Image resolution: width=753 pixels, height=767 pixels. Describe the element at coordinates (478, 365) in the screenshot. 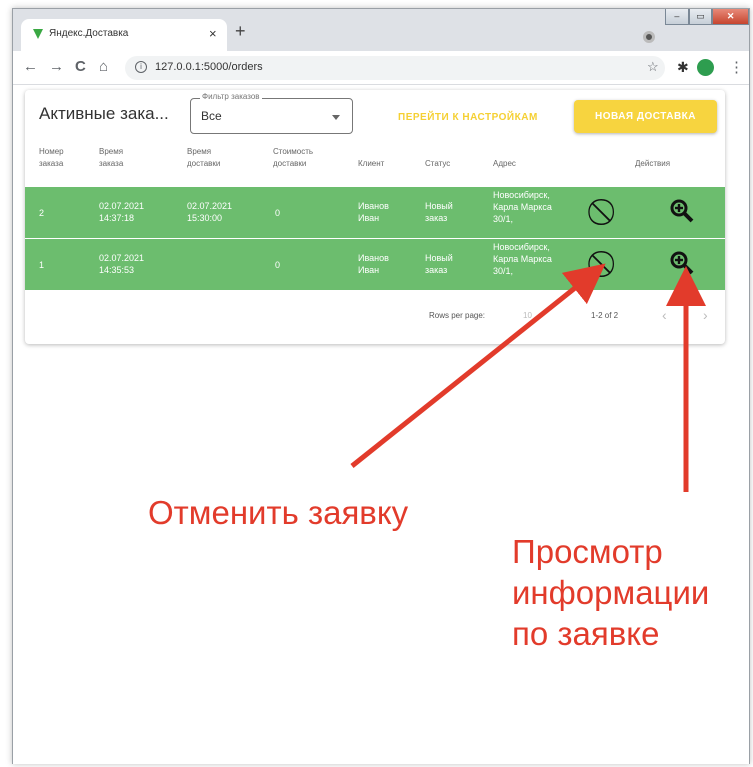

I see `cancel-annotation-arrow` at that location.